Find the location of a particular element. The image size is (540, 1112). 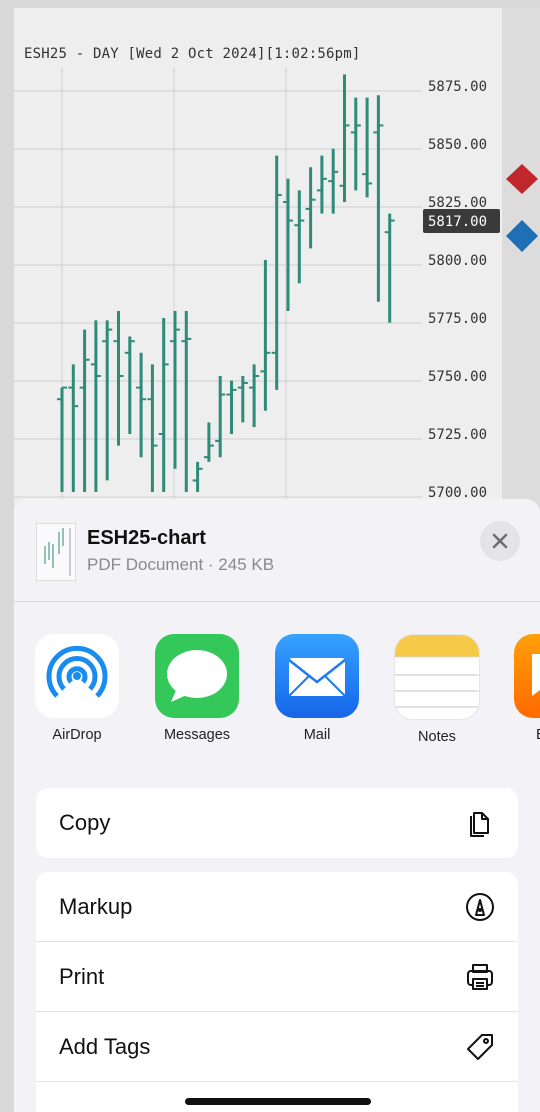

file-name: ESH25-chart is located at coordinates (146, 538).